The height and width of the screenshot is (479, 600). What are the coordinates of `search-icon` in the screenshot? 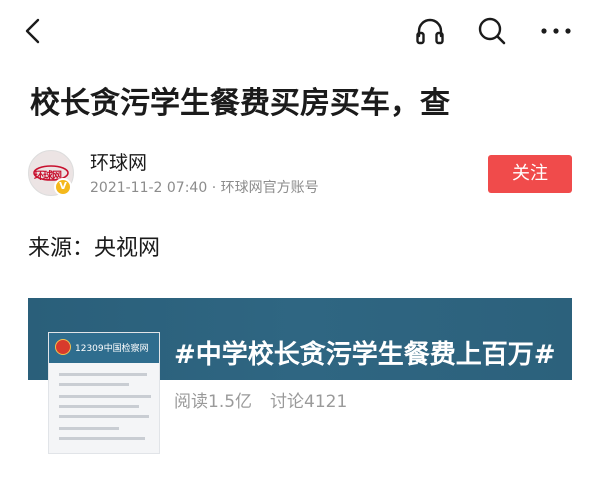 It's located at (492, 31).